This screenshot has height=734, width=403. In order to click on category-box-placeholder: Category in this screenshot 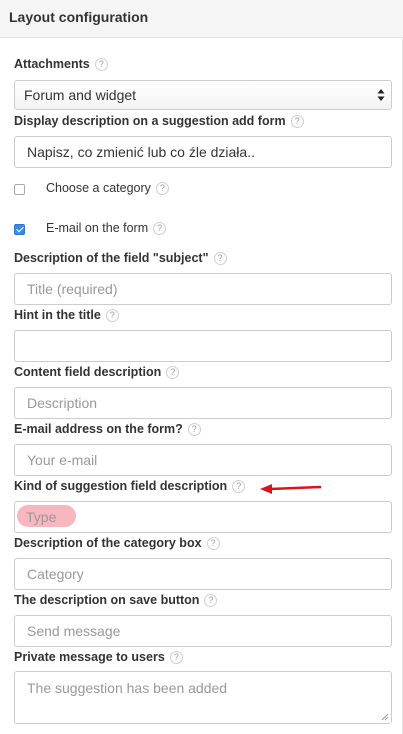, I will do `click(55, 574)`.